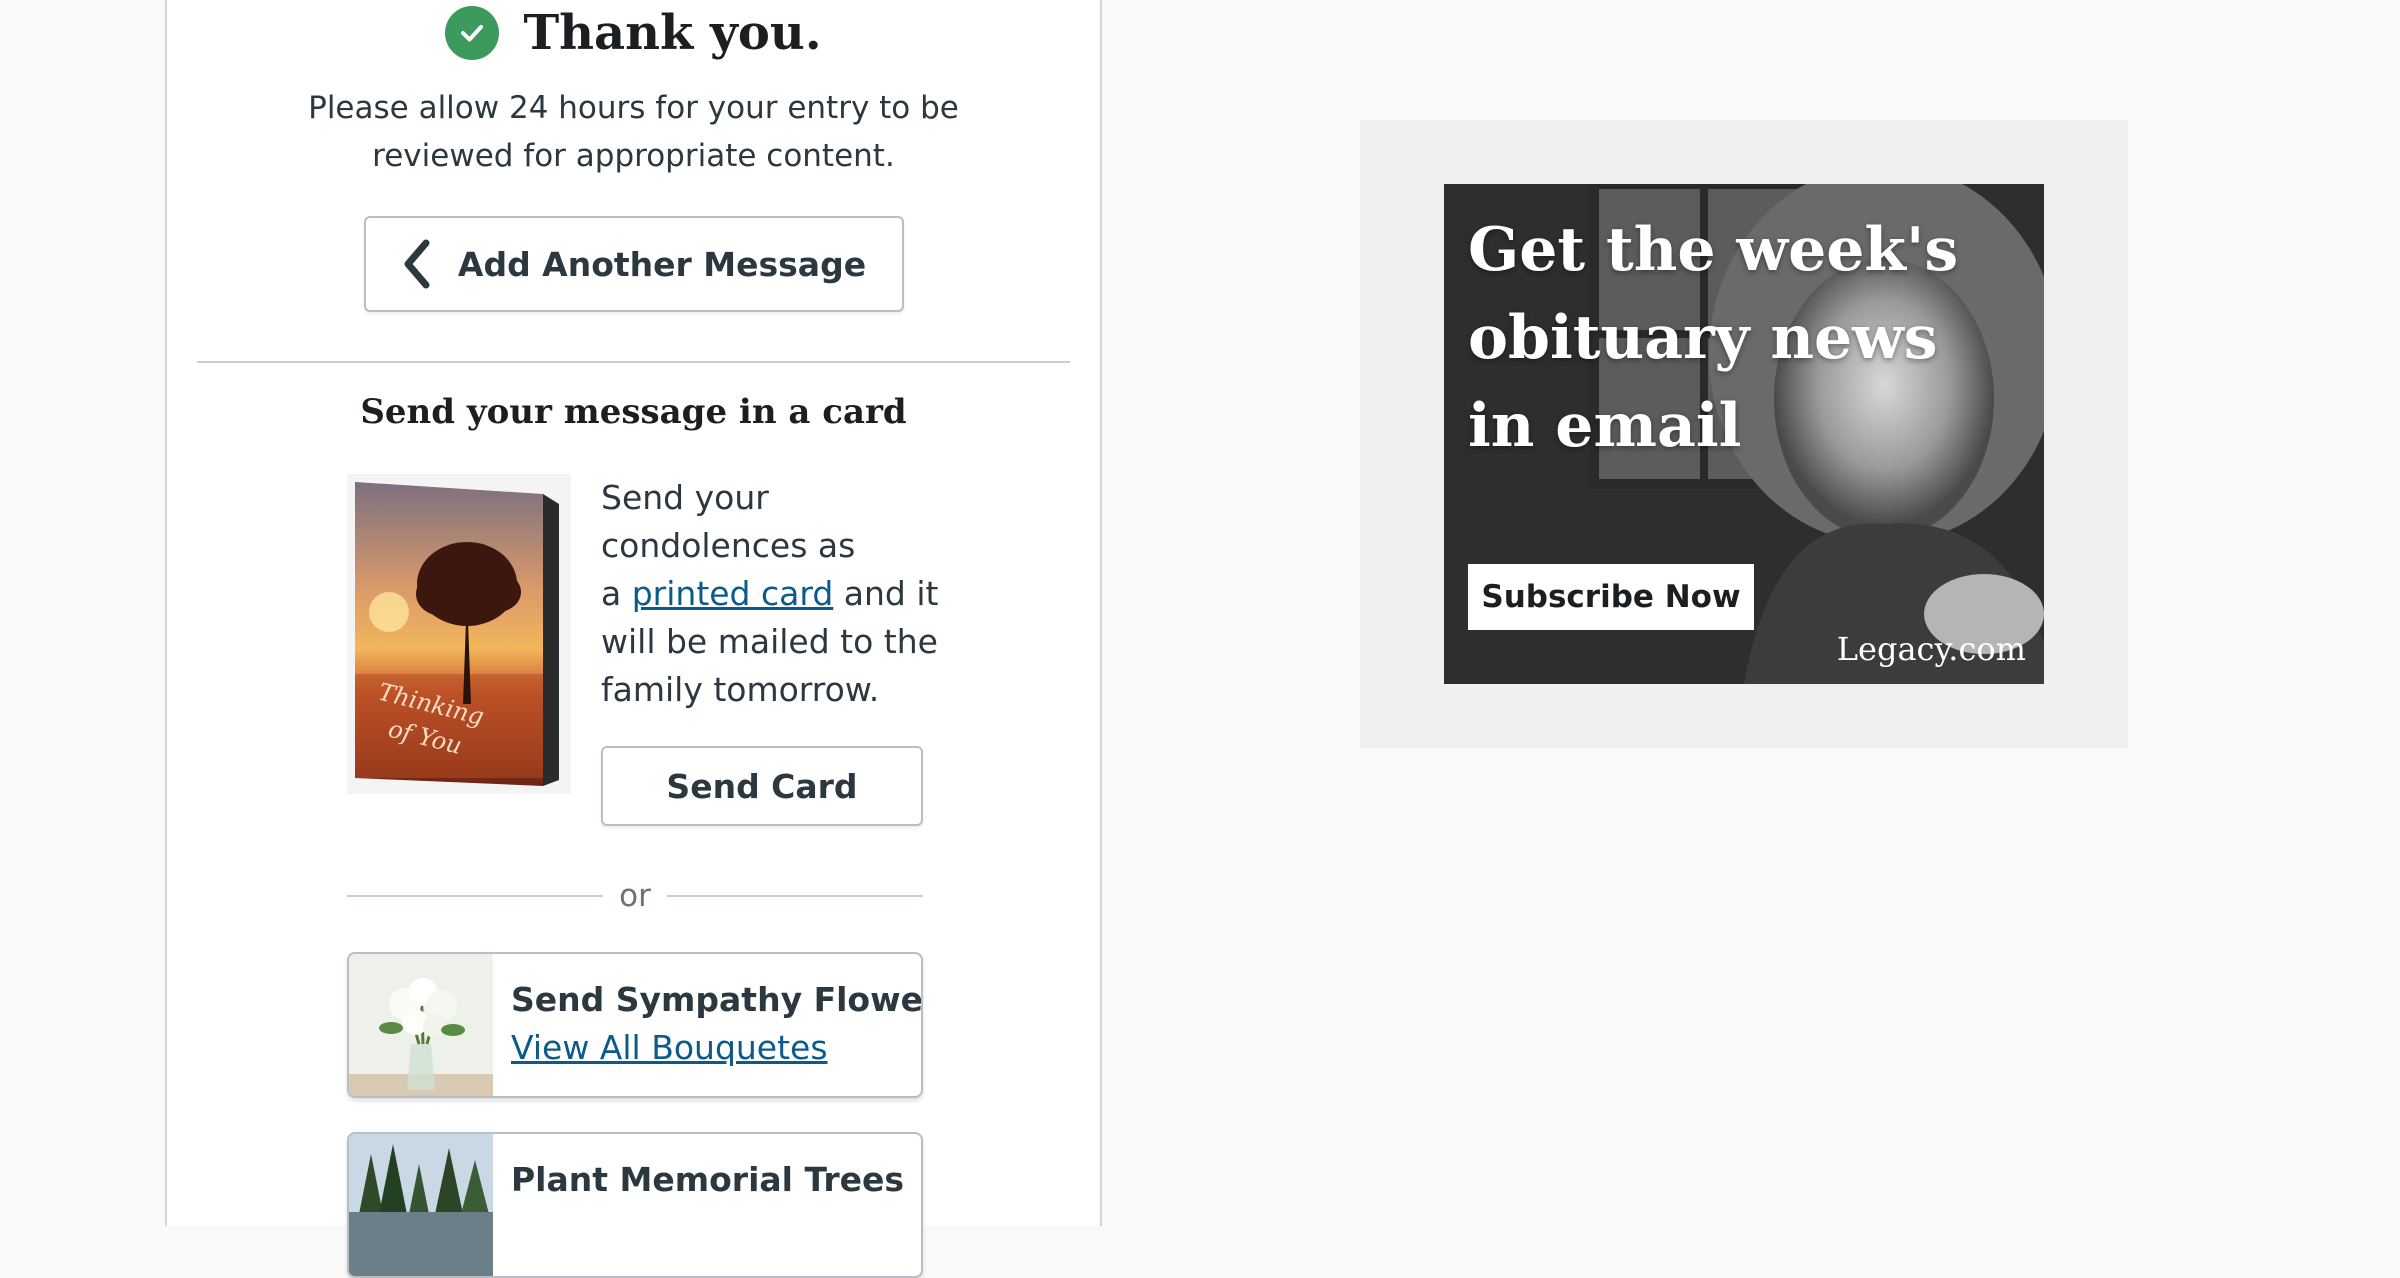 This screenshot has height=1278, width=2400. What do you see at coordinates (635, 1205) in the screenshot?
I see `memorial-trees-tile: Plant Memorial Trees` at bounding box center [635, 1205].